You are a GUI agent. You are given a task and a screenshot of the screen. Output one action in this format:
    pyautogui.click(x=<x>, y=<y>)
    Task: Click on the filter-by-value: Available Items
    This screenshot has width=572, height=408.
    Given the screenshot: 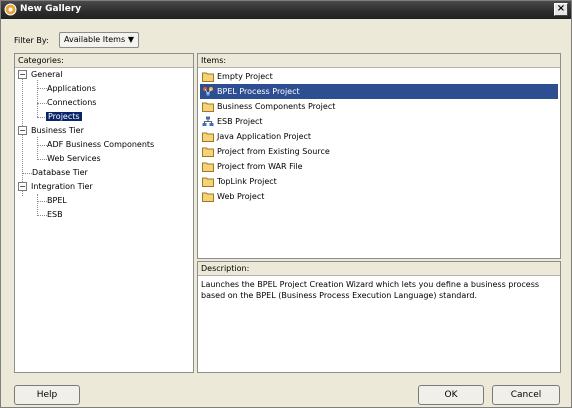 What is the action you would take?
    pyautogui.click(x=95, y=39)
    